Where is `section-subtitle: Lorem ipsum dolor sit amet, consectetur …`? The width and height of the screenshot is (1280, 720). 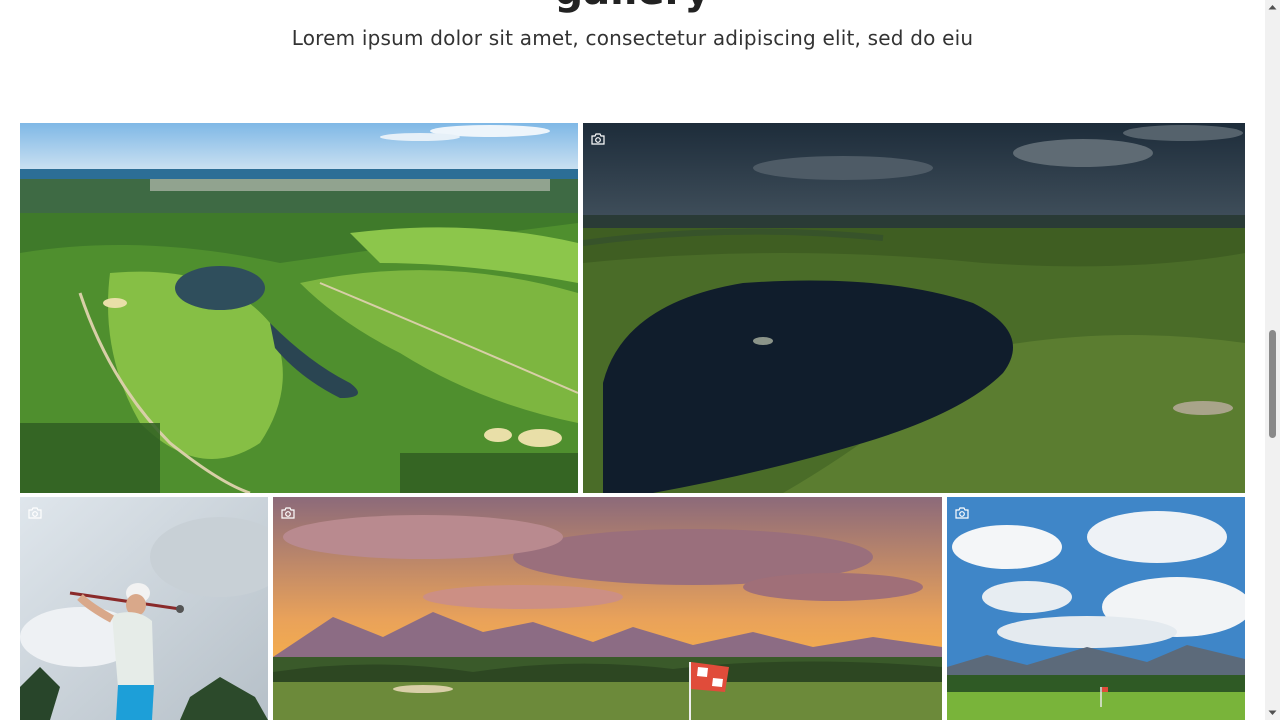 section-subtitle: Lorem ipsum dolor sit amet, consectetur … is located at coordinates (632, 38).